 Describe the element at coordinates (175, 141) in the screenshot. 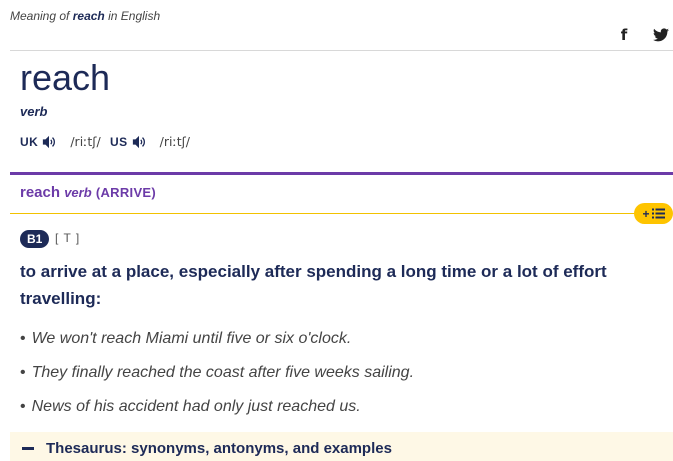

I see `us-ipa: /riːtʃ/` at that location.